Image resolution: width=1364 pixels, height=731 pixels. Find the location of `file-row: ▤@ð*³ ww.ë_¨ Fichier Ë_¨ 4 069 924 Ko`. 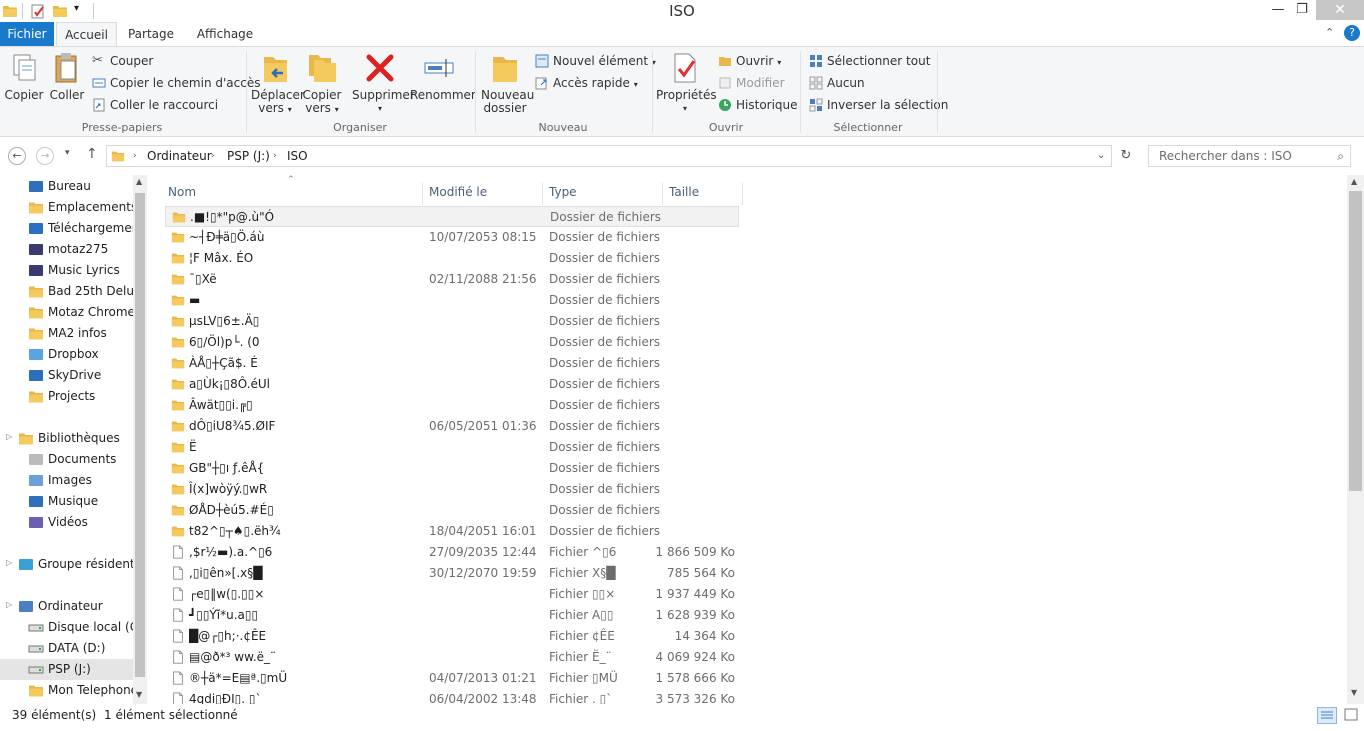

file-row: ▤@ð*³ ww.ë_¨ Fichier Ë_¨ 4 069 924 Ko is located at coordinates (452, 657).